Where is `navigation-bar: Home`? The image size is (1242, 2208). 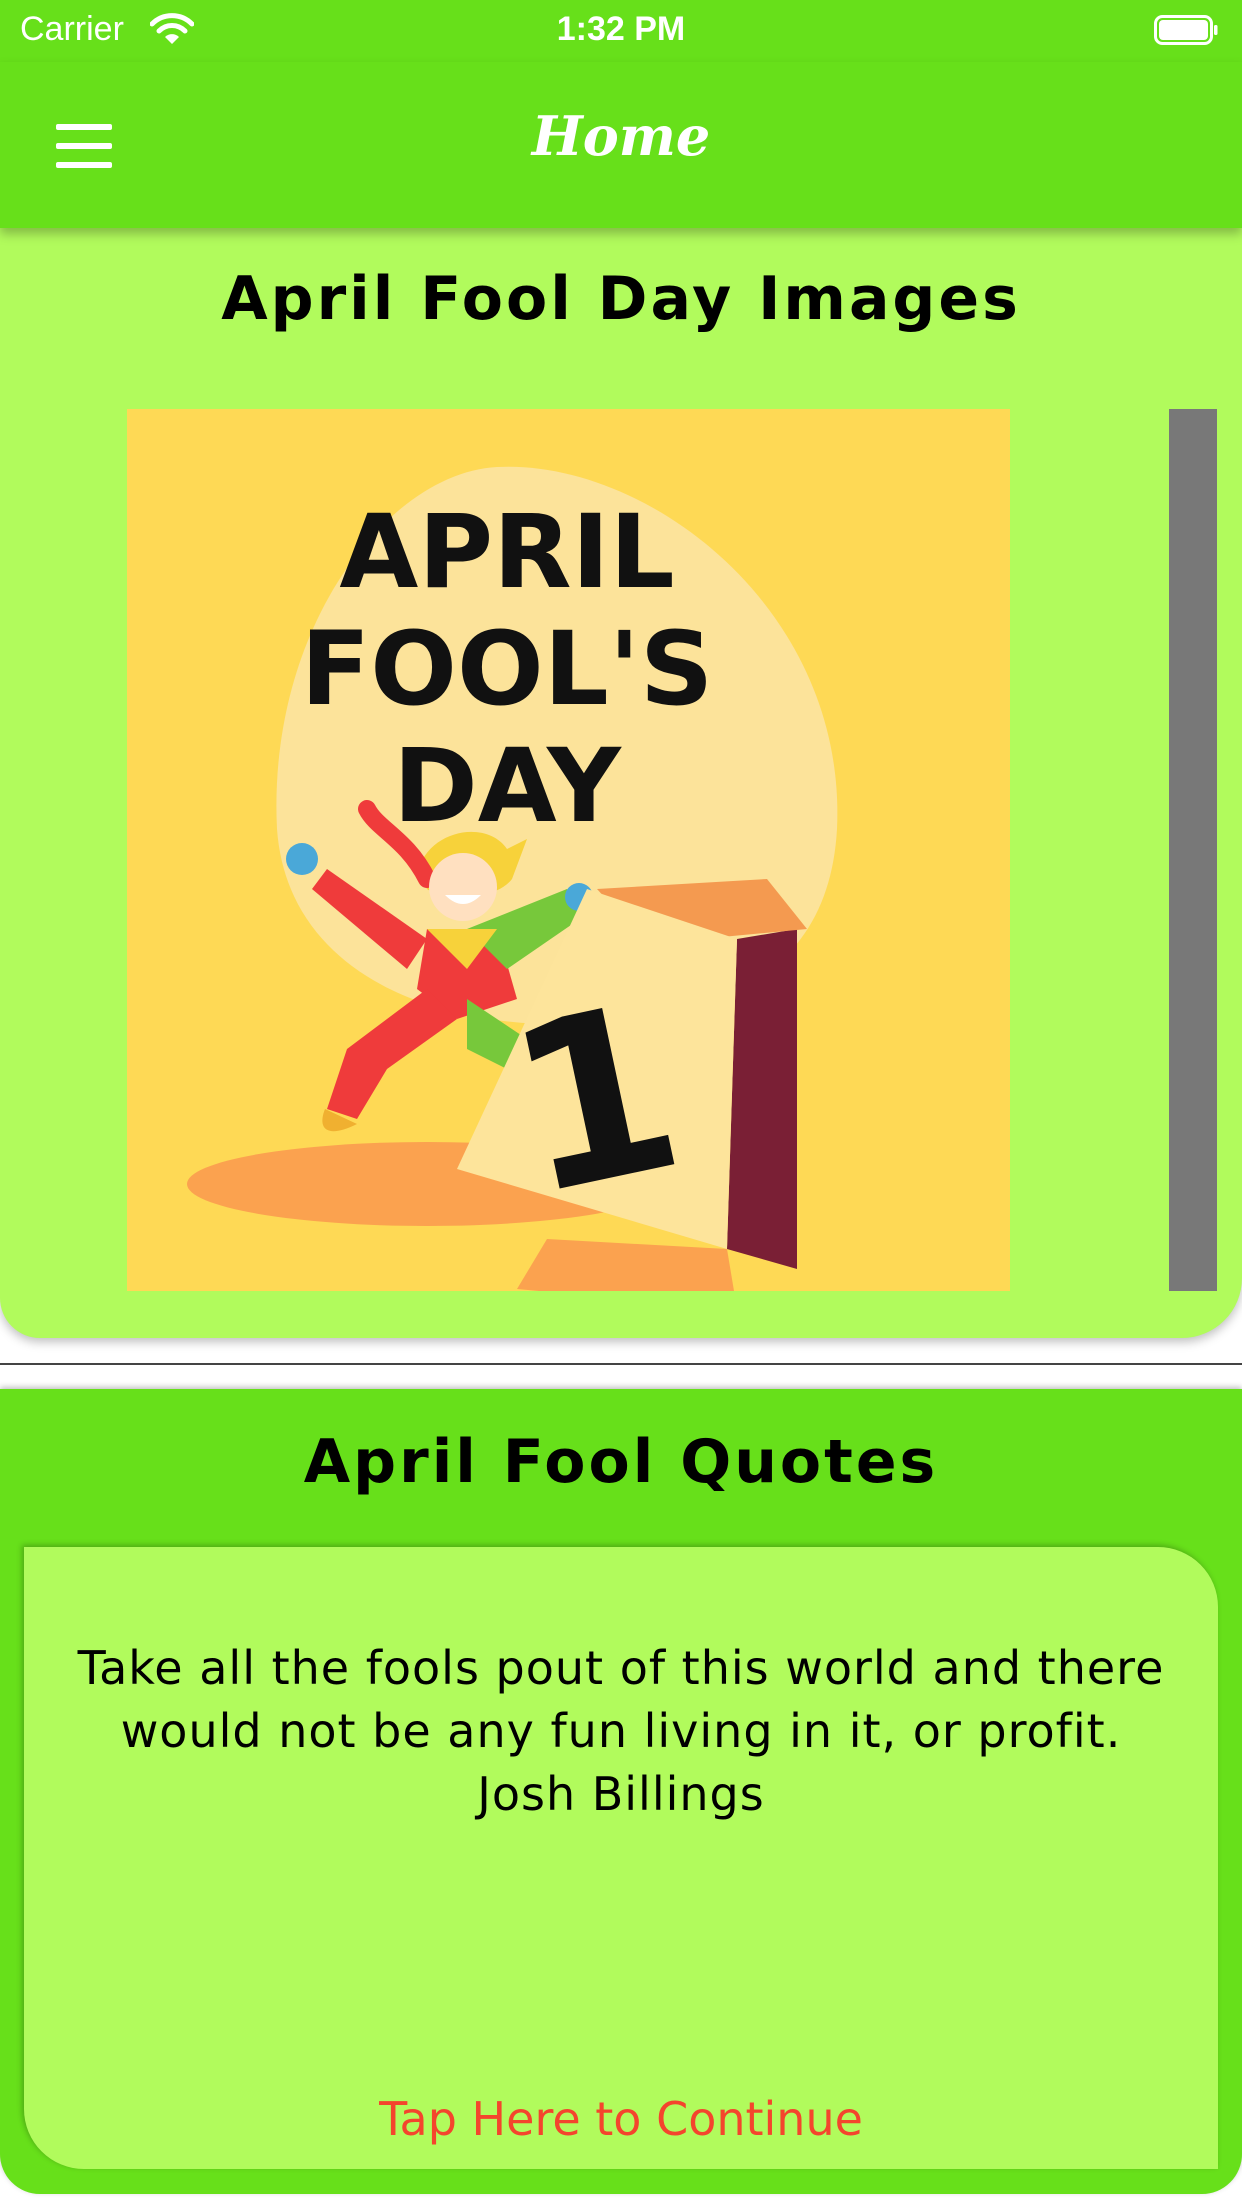 navigation-bar: Home is located at coordinates (621, 145).